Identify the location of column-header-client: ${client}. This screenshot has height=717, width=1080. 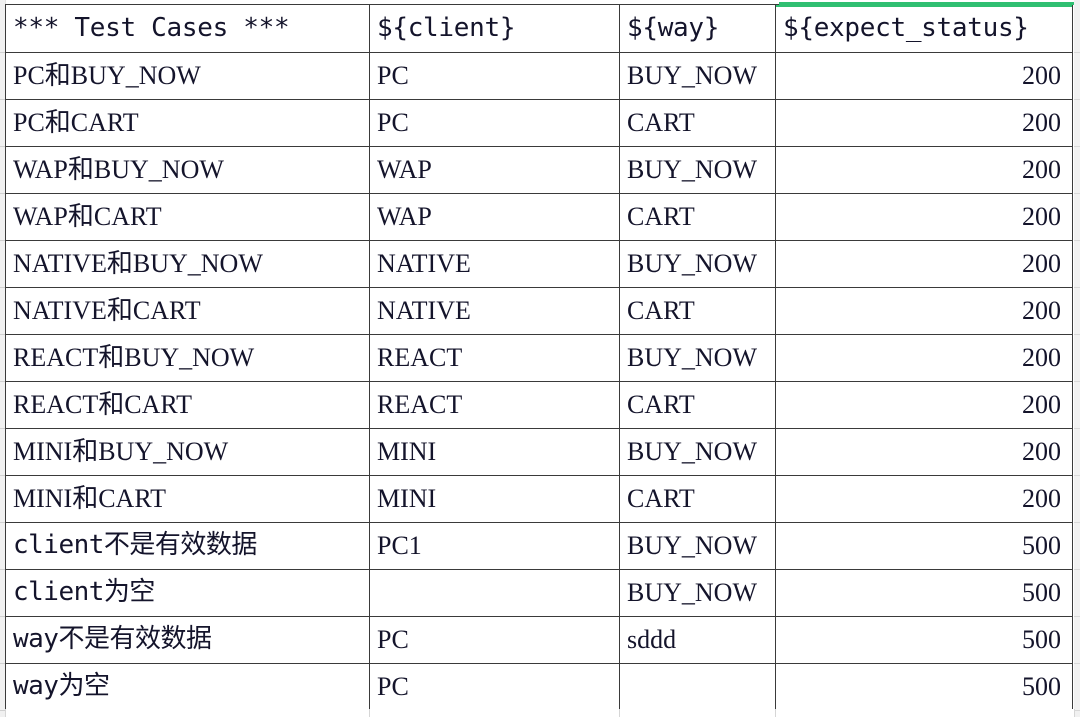
(494, 28).